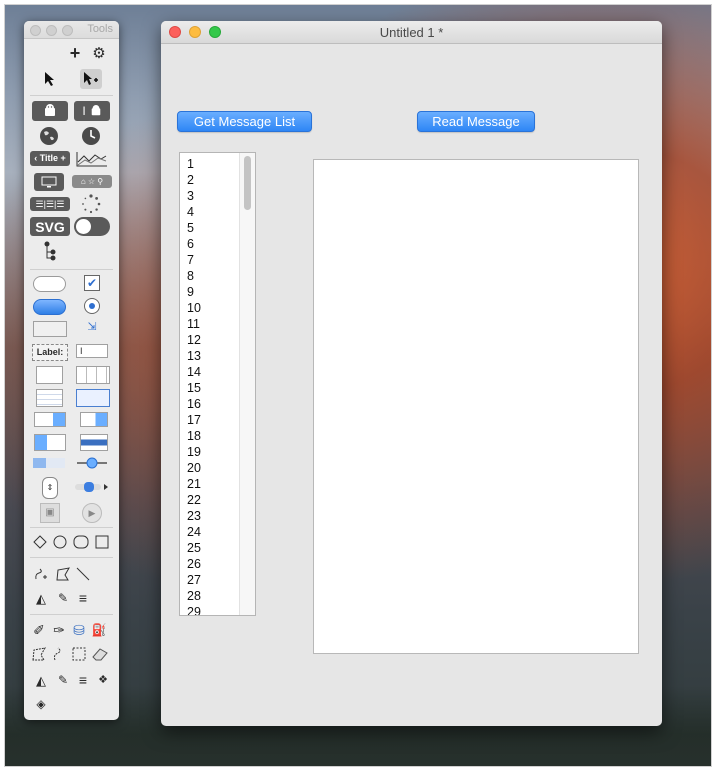  What do you see at coordinates (92, 513) in the screenshot?
I see `movie-icon: ▶` at bounding box center [92, 513].